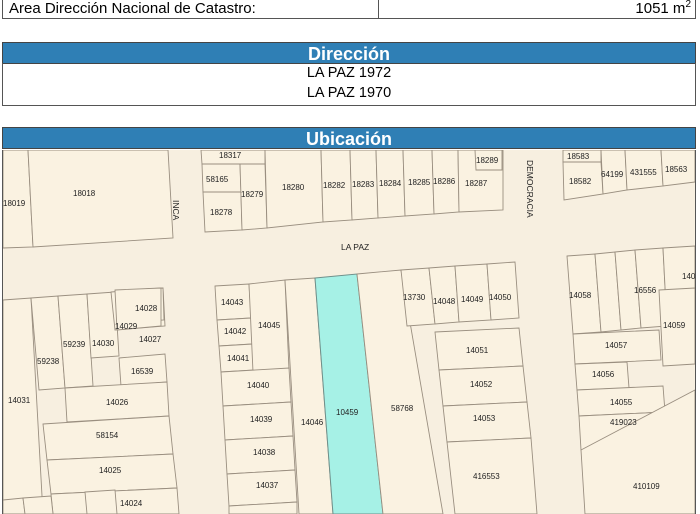  What do you see at coordinates (19, 400) in the screenshot?
I see `label-14031: 14031` at bounding box center [19, 400].